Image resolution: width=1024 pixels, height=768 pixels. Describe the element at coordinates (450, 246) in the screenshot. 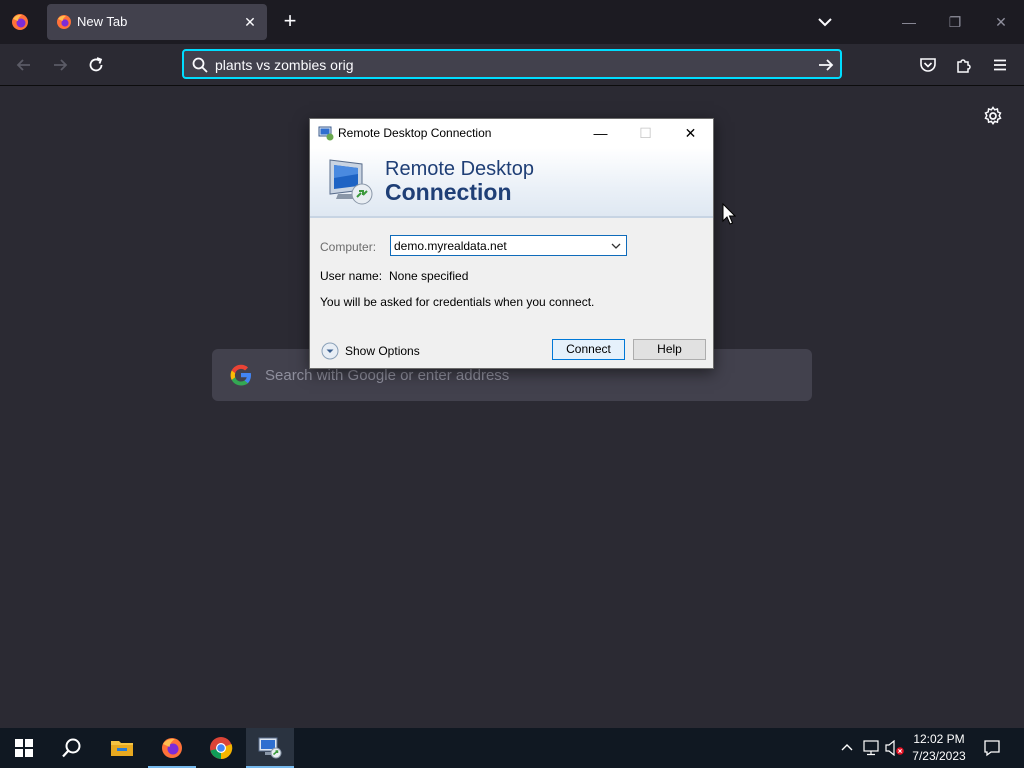

I see `computer-value: demo.myrealdata.net` at that location.